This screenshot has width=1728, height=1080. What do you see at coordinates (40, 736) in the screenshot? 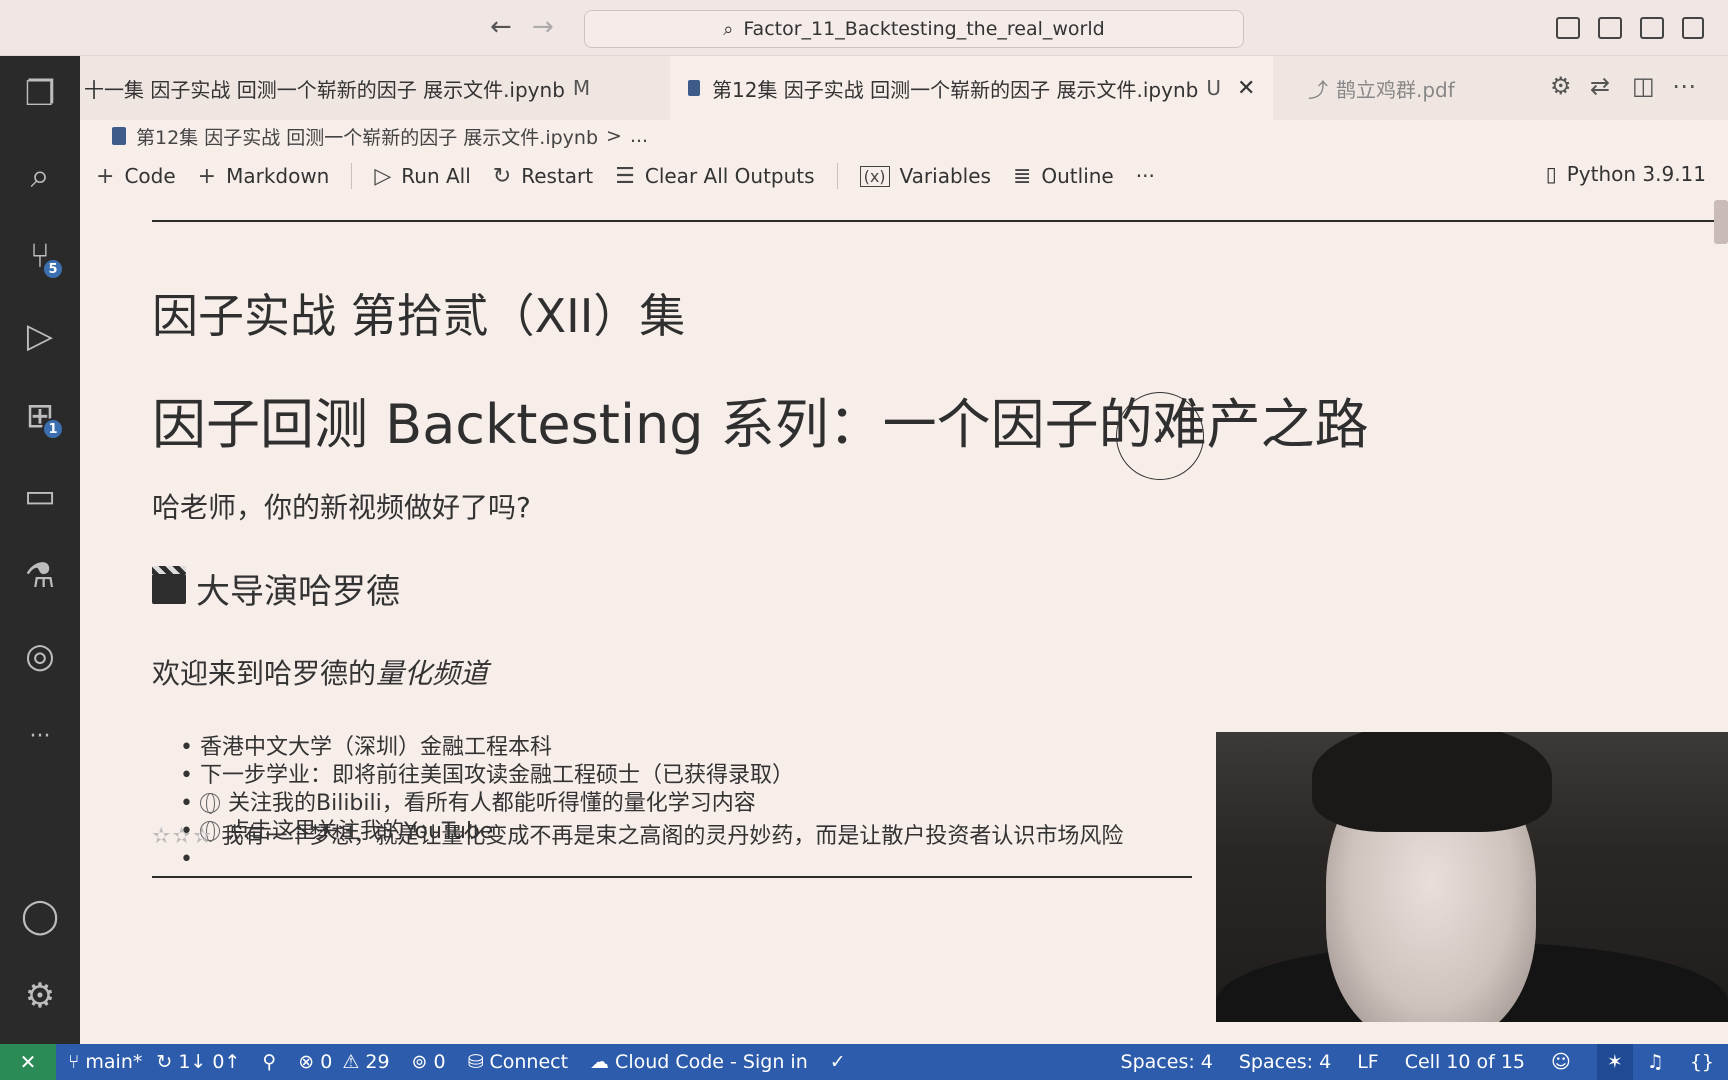
I see `more-views-icon: ···` at bounding box center [40, 736].